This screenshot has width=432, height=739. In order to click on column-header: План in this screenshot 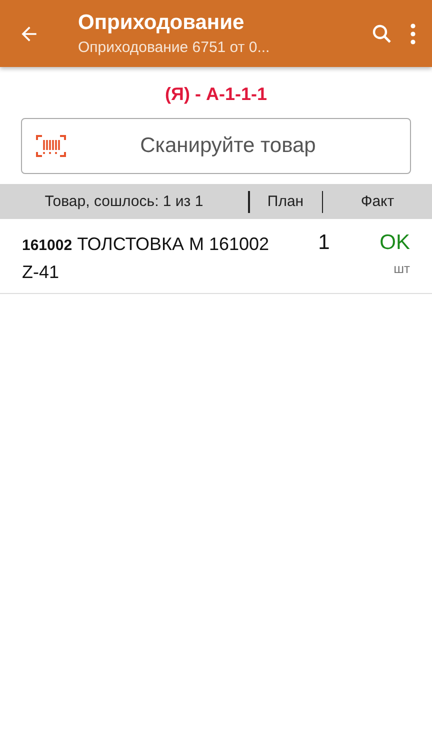, I will do `click(285, 201)`.